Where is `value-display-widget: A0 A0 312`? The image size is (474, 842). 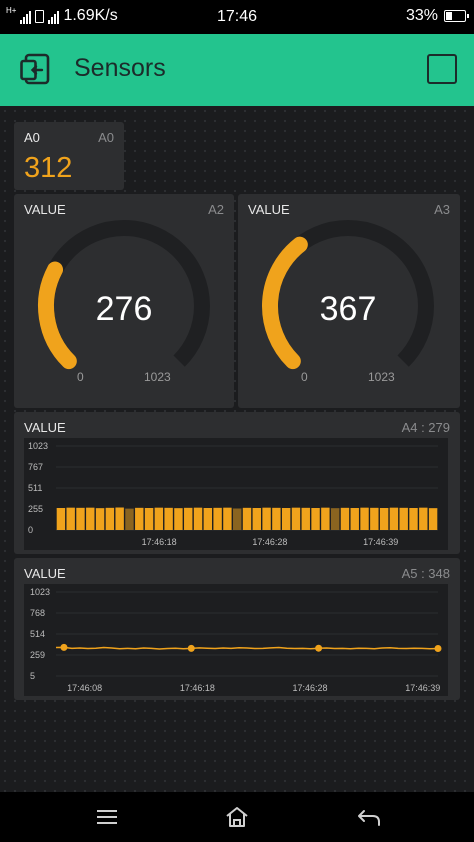 value-display-widget: A0 A0 312 is located at coordinates (69, 156).